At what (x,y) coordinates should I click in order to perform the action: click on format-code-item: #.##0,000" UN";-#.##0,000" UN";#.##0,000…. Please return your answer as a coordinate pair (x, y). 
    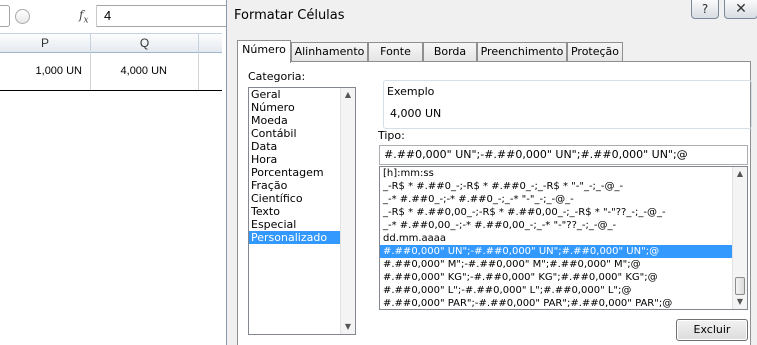
    Looking at the image, I should click on (563, 251).